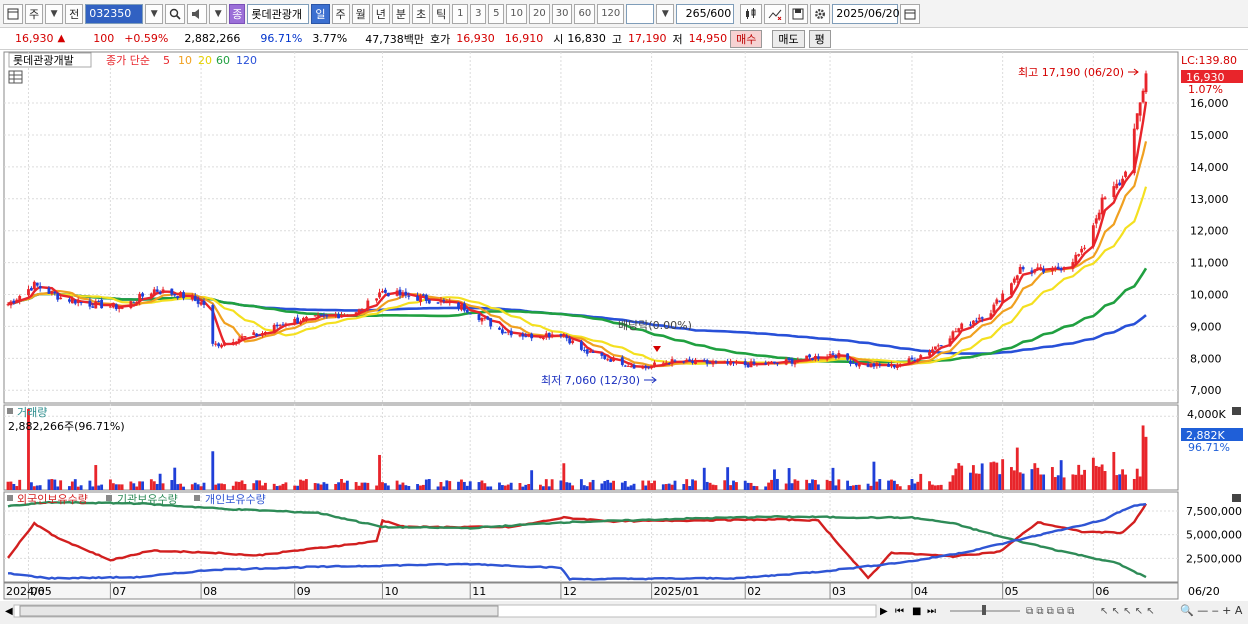 This screenshot has width=1248, height=624. What do you see at coordinates (931, 611) in the screenshot?
I see `play-forward-icon: ⏭` at bounding box center [931, 611].